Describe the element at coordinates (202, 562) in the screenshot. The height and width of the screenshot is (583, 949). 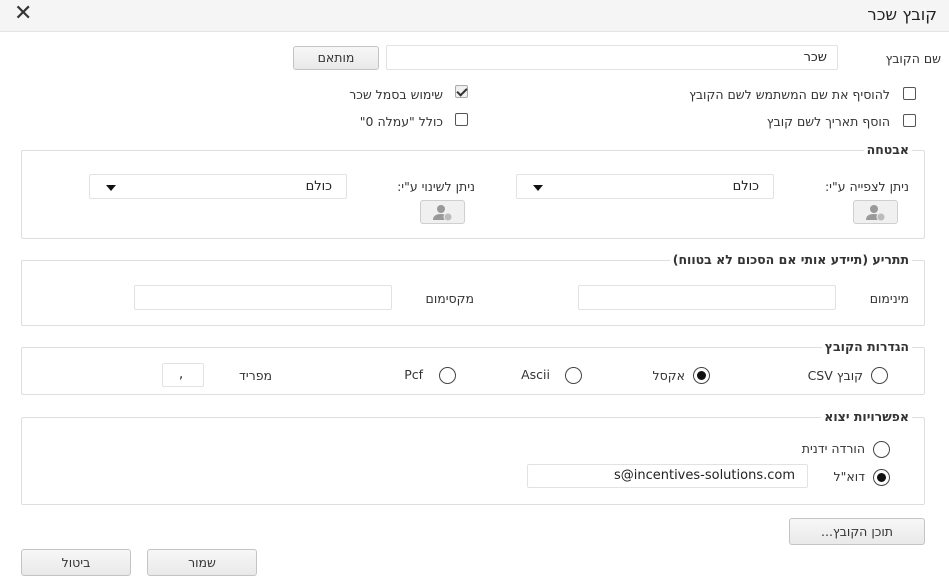
I see `save-button: שמור` at that location.